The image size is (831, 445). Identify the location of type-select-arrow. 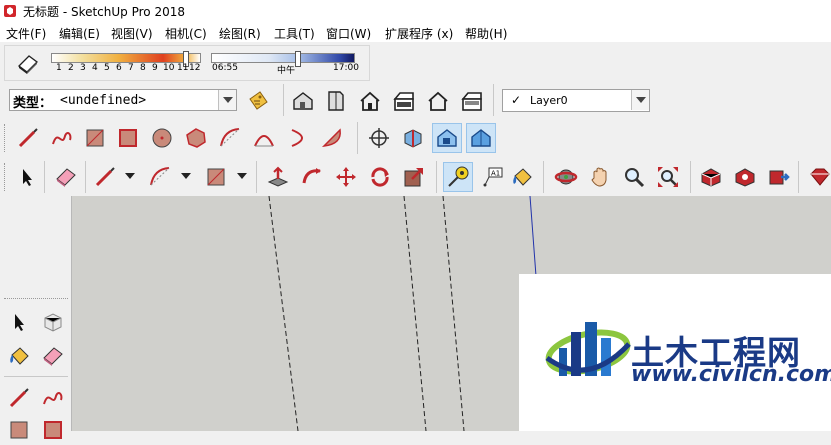
(227, 100).